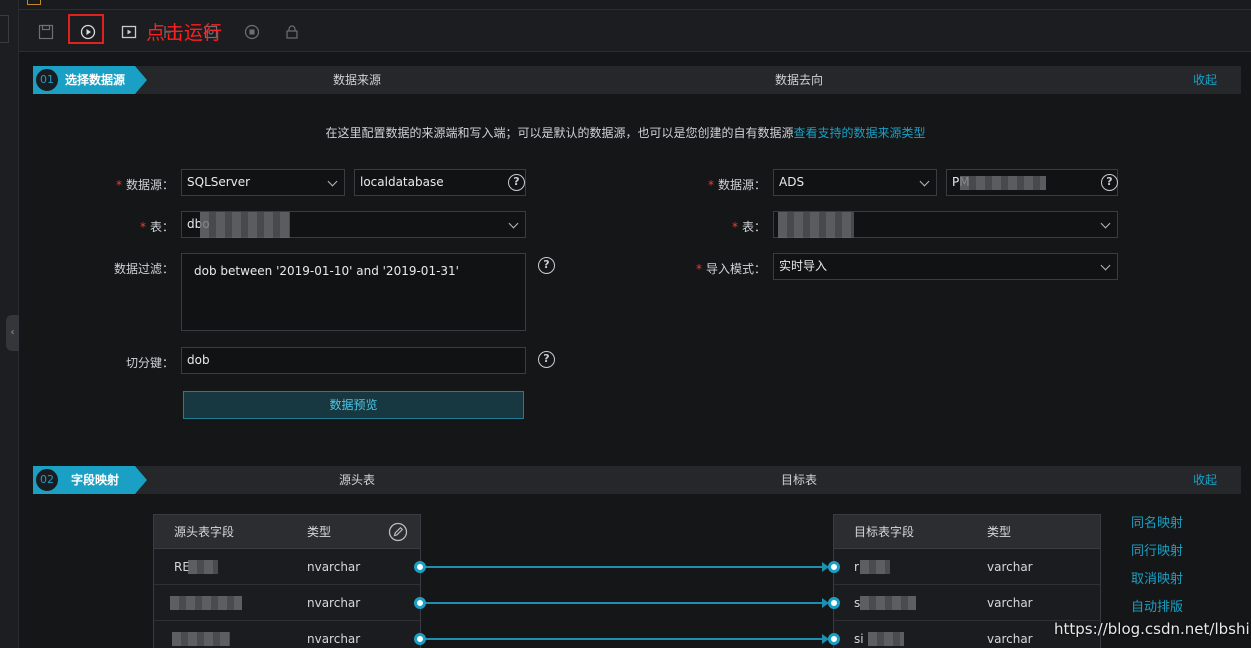 The width and height of the screenshot is (1251, 648). Describe the element at coordinates (859, 639) in the screenshot. I see `target-field-name: si` at that location.